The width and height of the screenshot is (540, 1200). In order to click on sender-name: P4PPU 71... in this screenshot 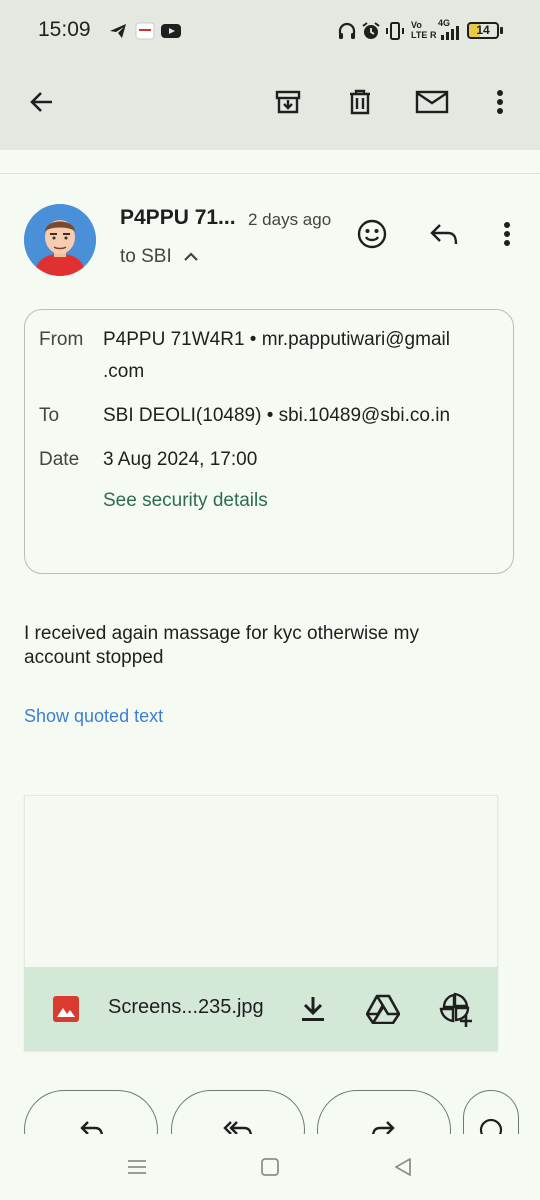, I will do `click(178, 218)`.